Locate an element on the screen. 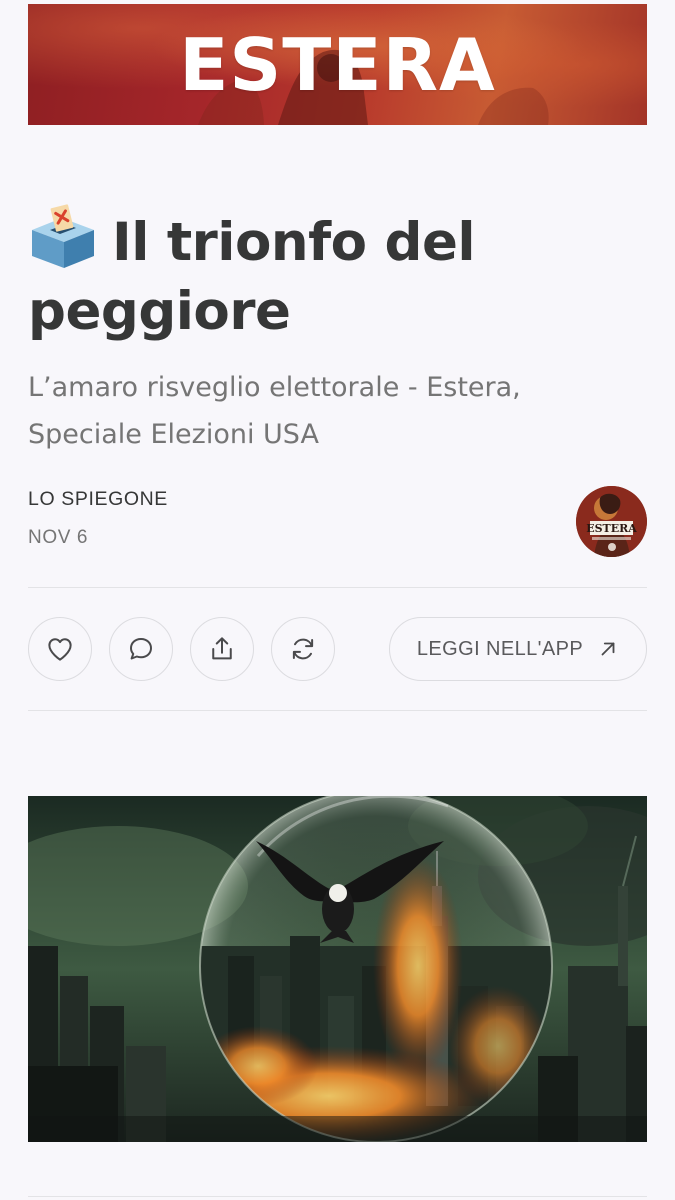  comment-button is located at coordinates (141, 649).